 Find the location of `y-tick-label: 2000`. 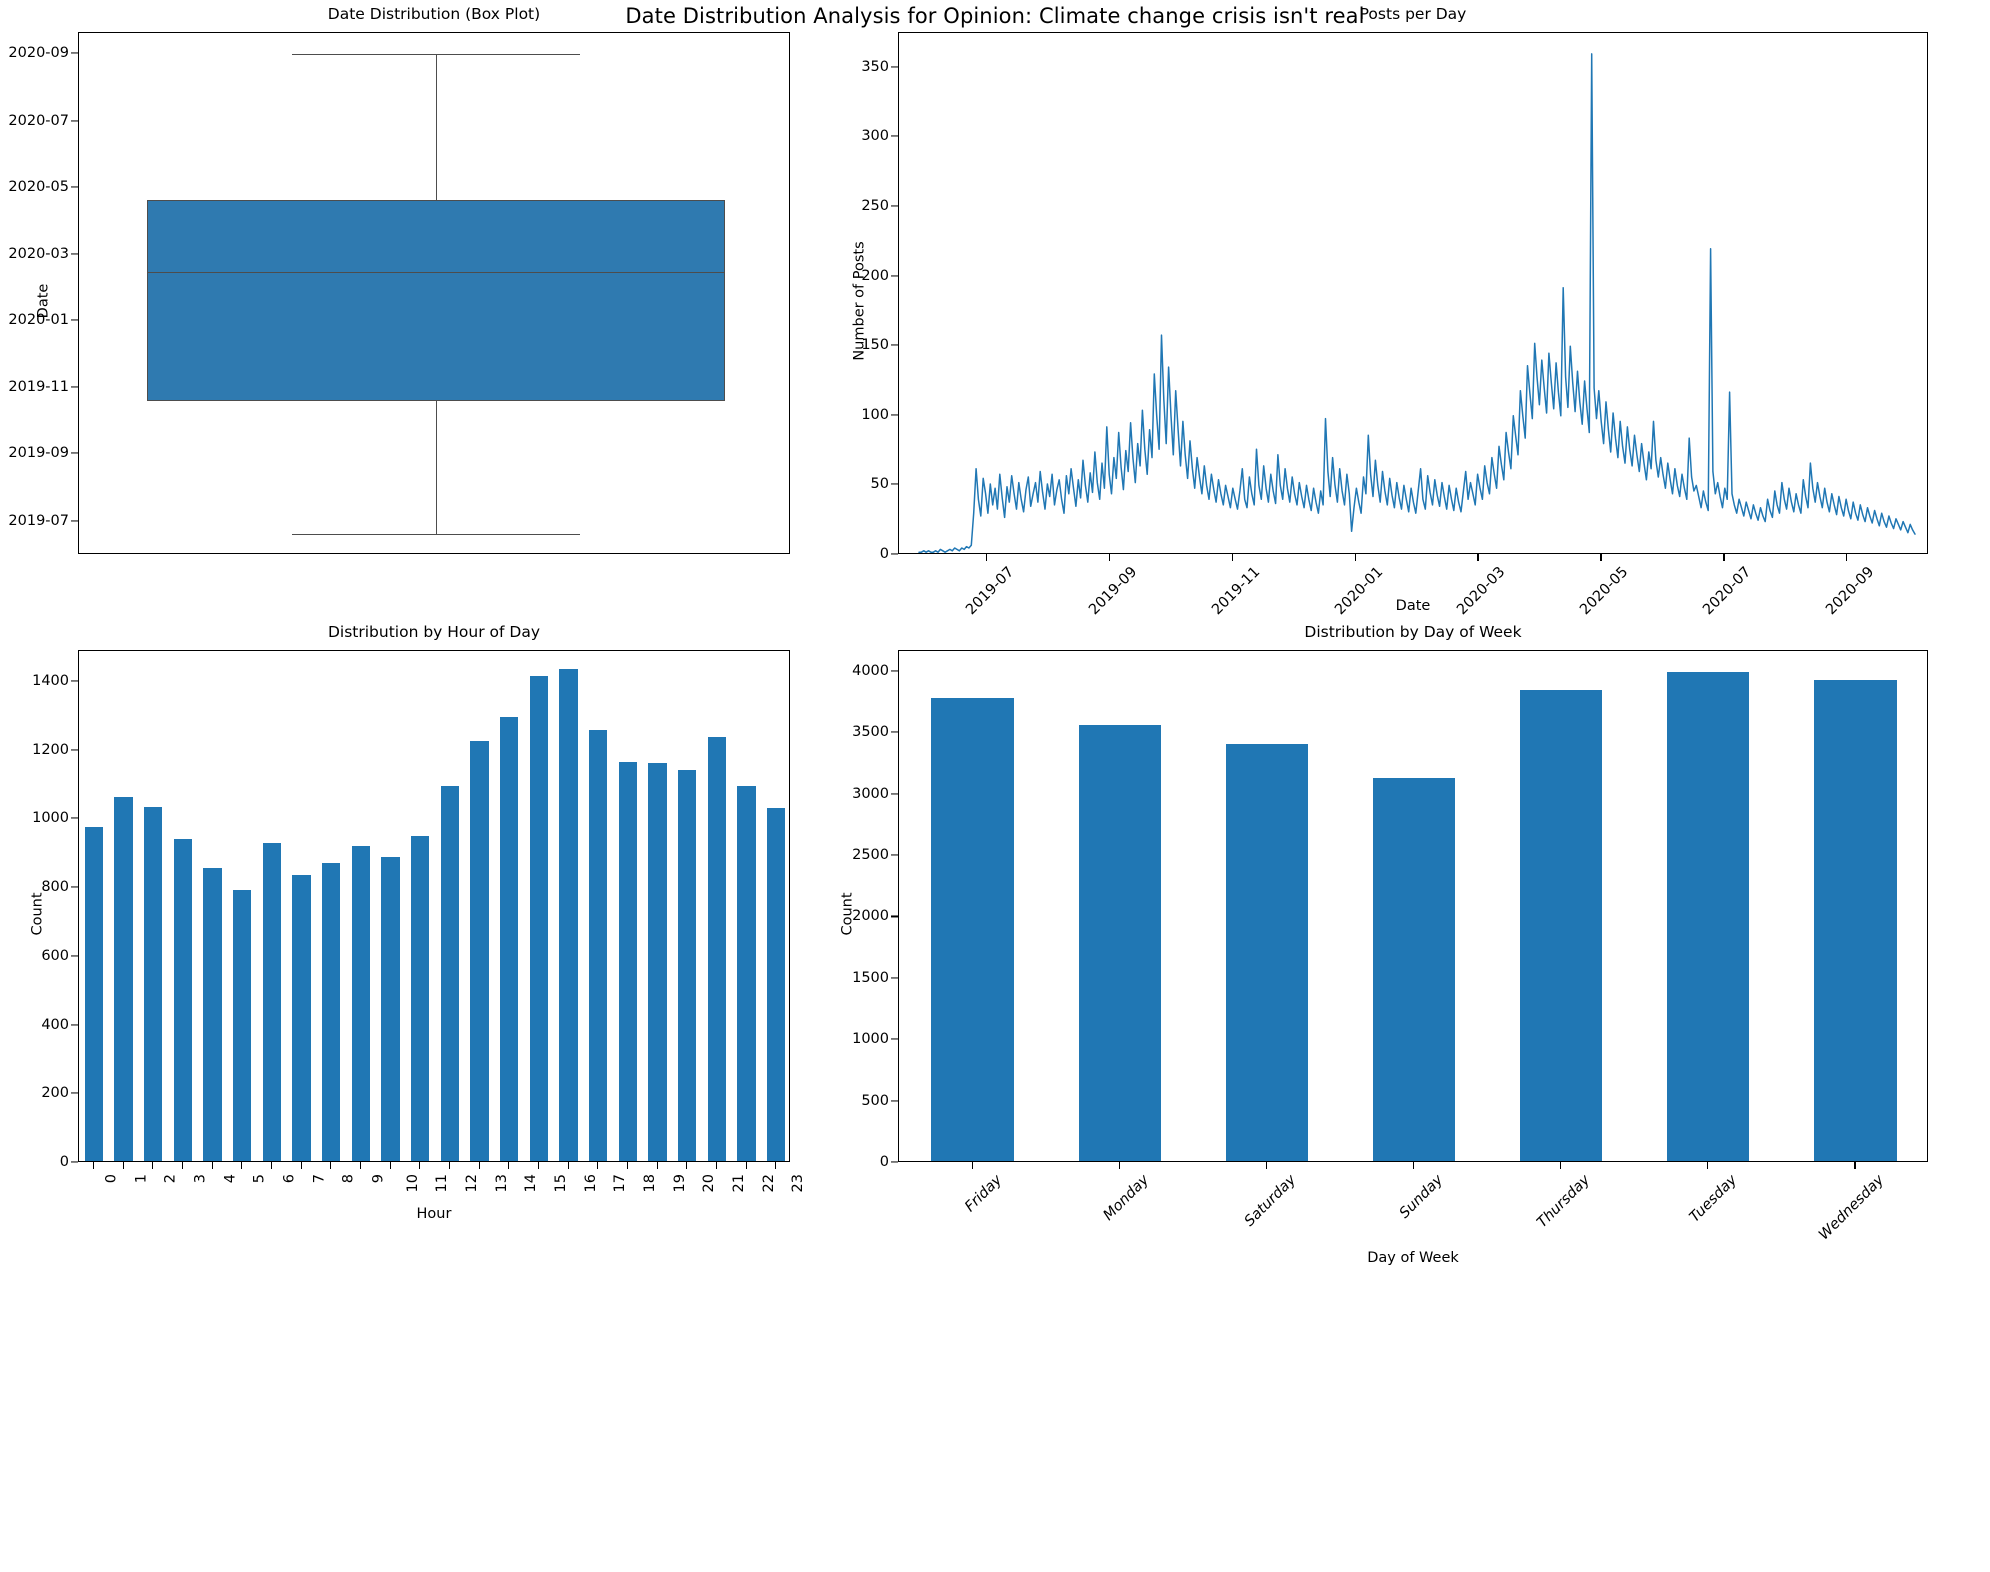

y-tick-label: 2000 is located at coordinates (870, 916).